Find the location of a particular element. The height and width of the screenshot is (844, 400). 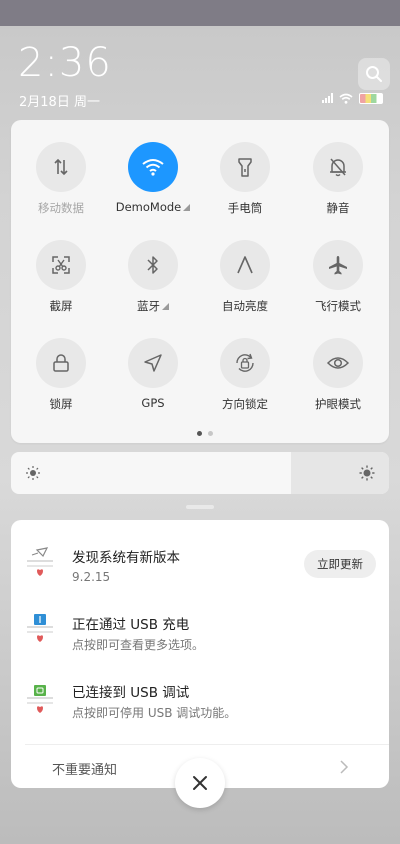

notification-subtitle: 9.2.15 is located at coordinates (91, 577).